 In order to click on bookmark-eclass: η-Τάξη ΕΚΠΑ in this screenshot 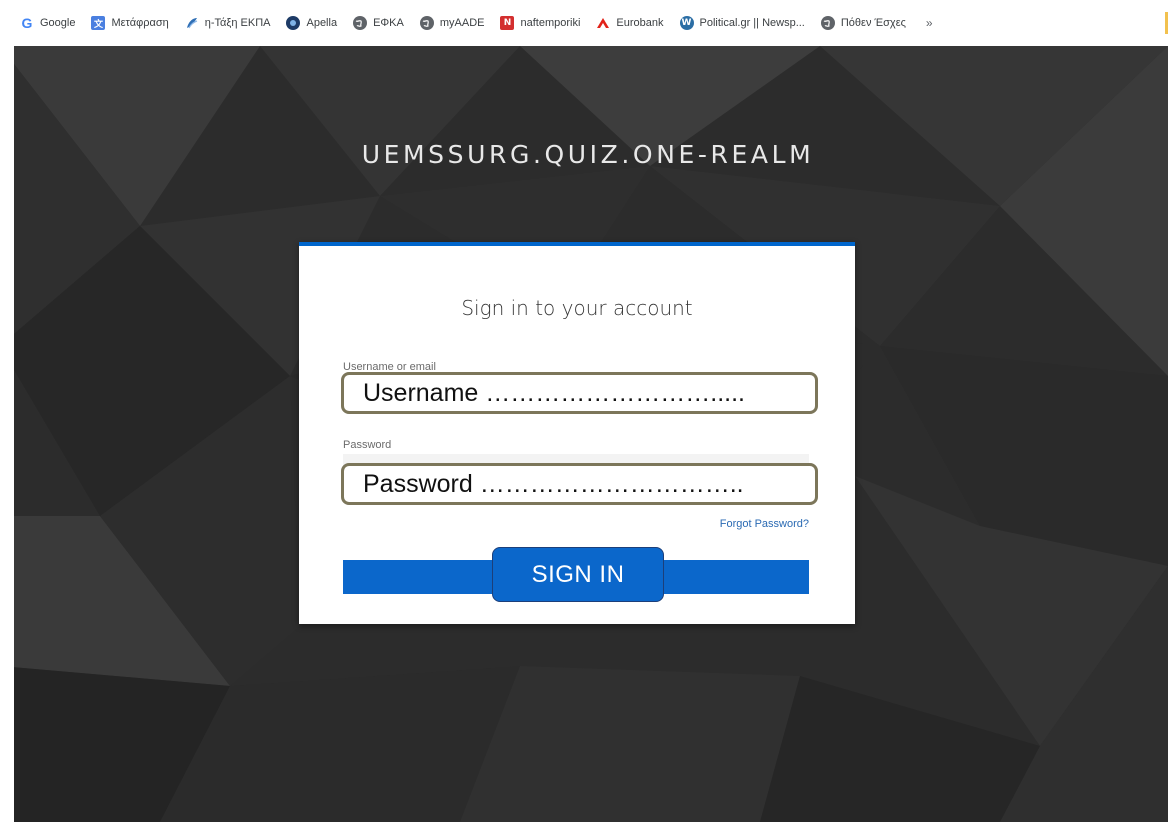, I will do `click(228, 23)`.